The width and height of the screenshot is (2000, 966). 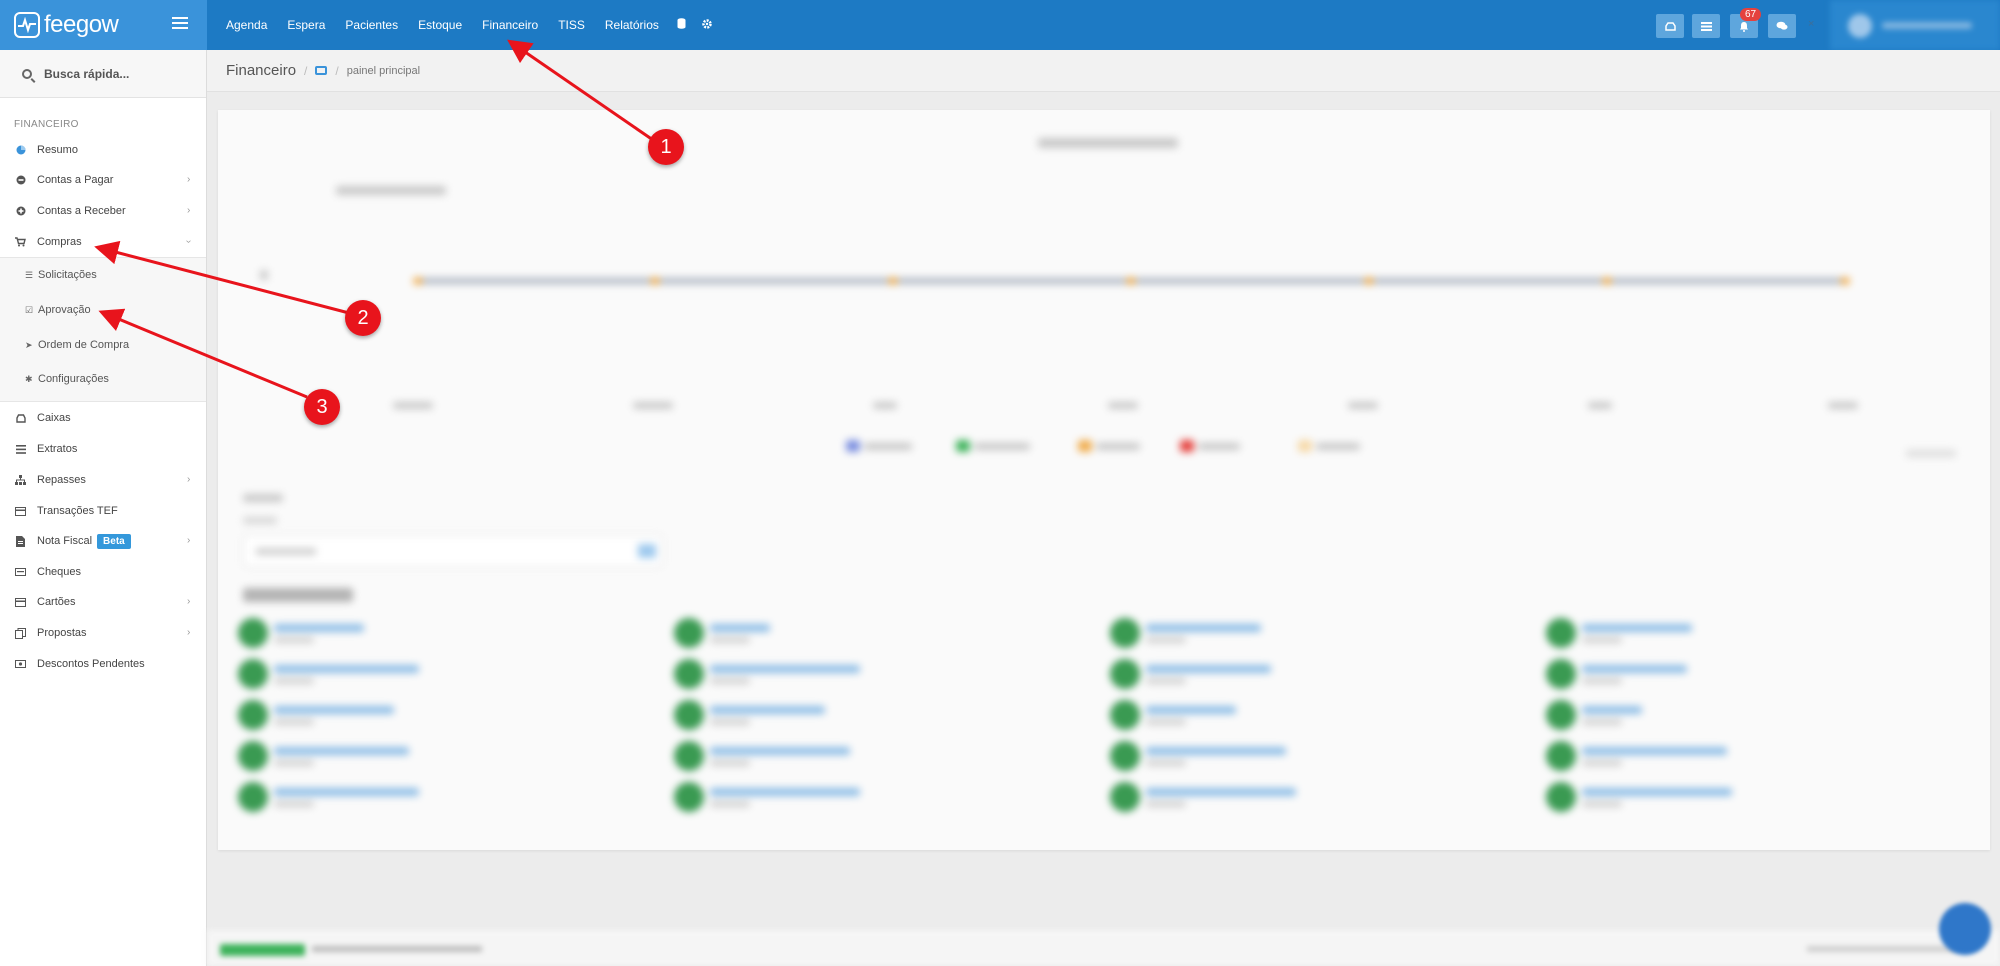 I want to click on nav-estoque: Estoque, so click(x=440, y=25).